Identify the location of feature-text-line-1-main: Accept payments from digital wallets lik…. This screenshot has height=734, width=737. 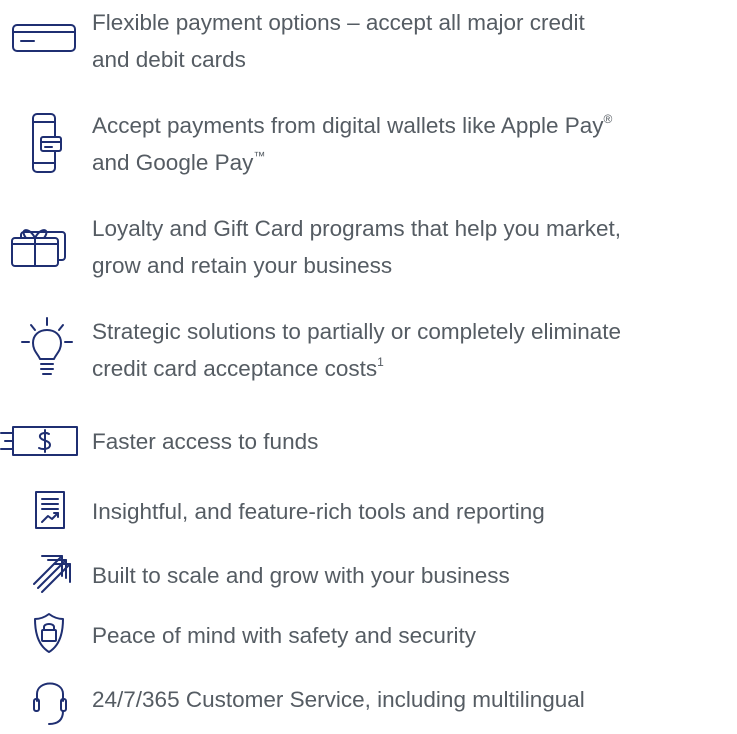
(348, 125).